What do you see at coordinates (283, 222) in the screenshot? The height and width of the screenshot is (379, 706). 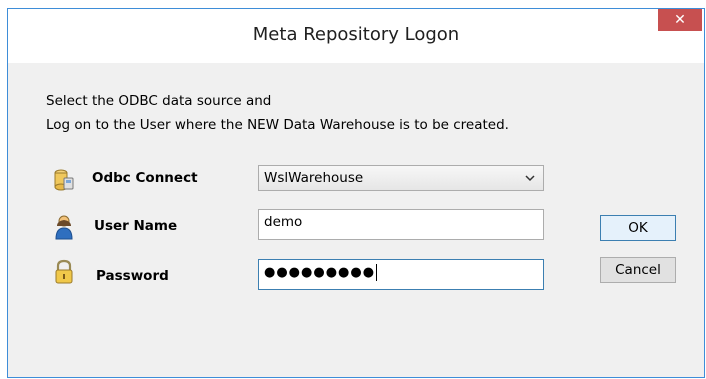 I see `user-name-value: demo` at bounding box center [283, 222].